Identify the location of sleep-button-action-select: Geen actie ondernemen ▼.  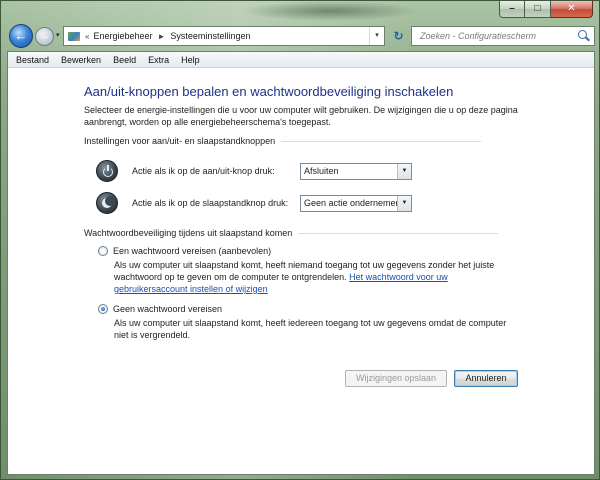
(356, 203).